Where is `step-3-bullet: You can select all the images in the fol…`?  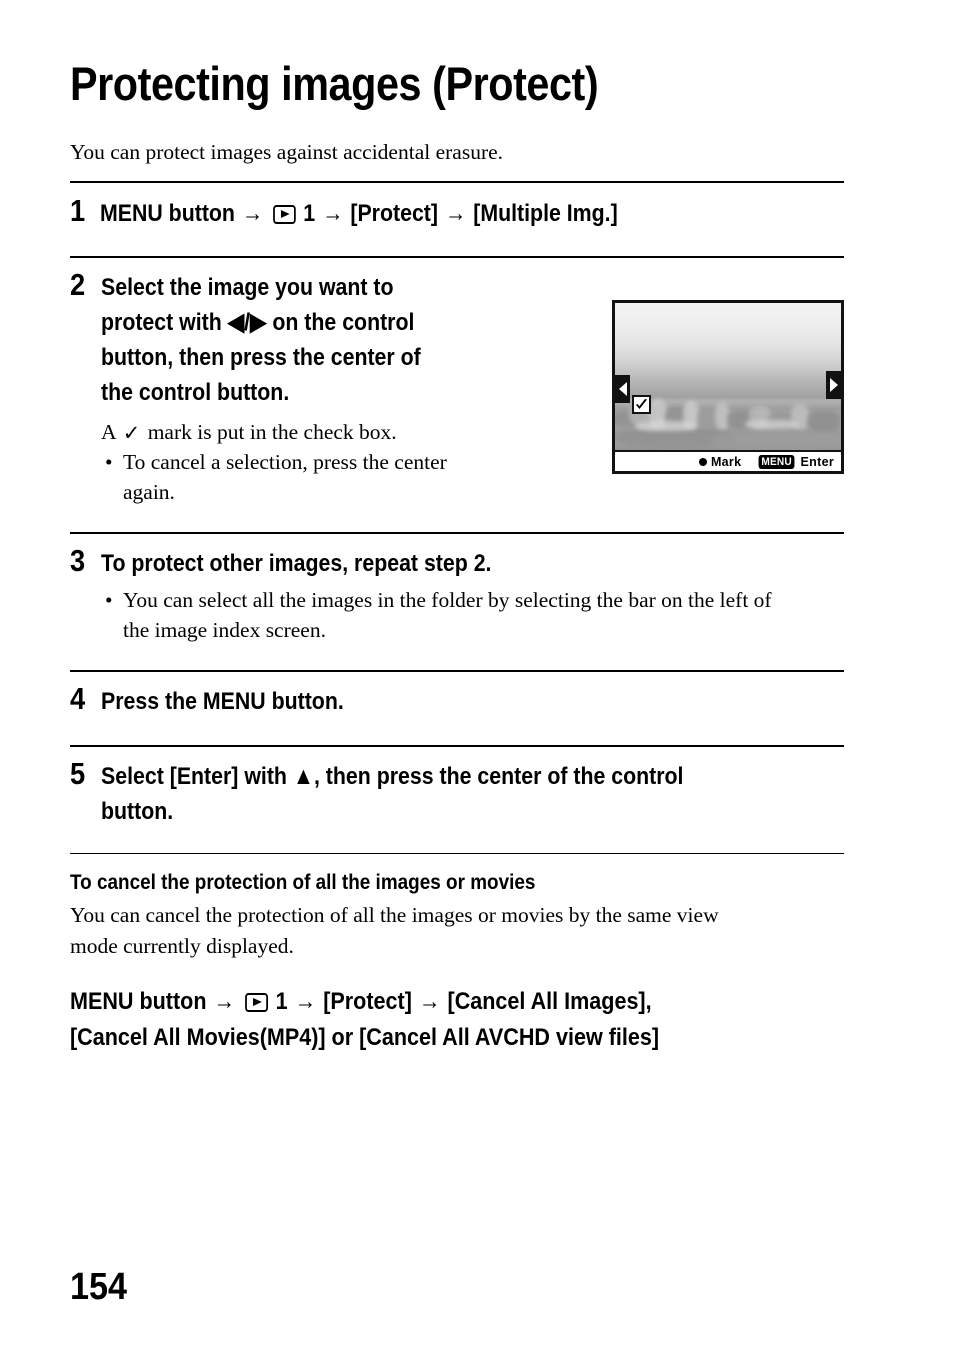 step-3-bullet: You can select all the images in the fol… is located at coordinates (501, 615).